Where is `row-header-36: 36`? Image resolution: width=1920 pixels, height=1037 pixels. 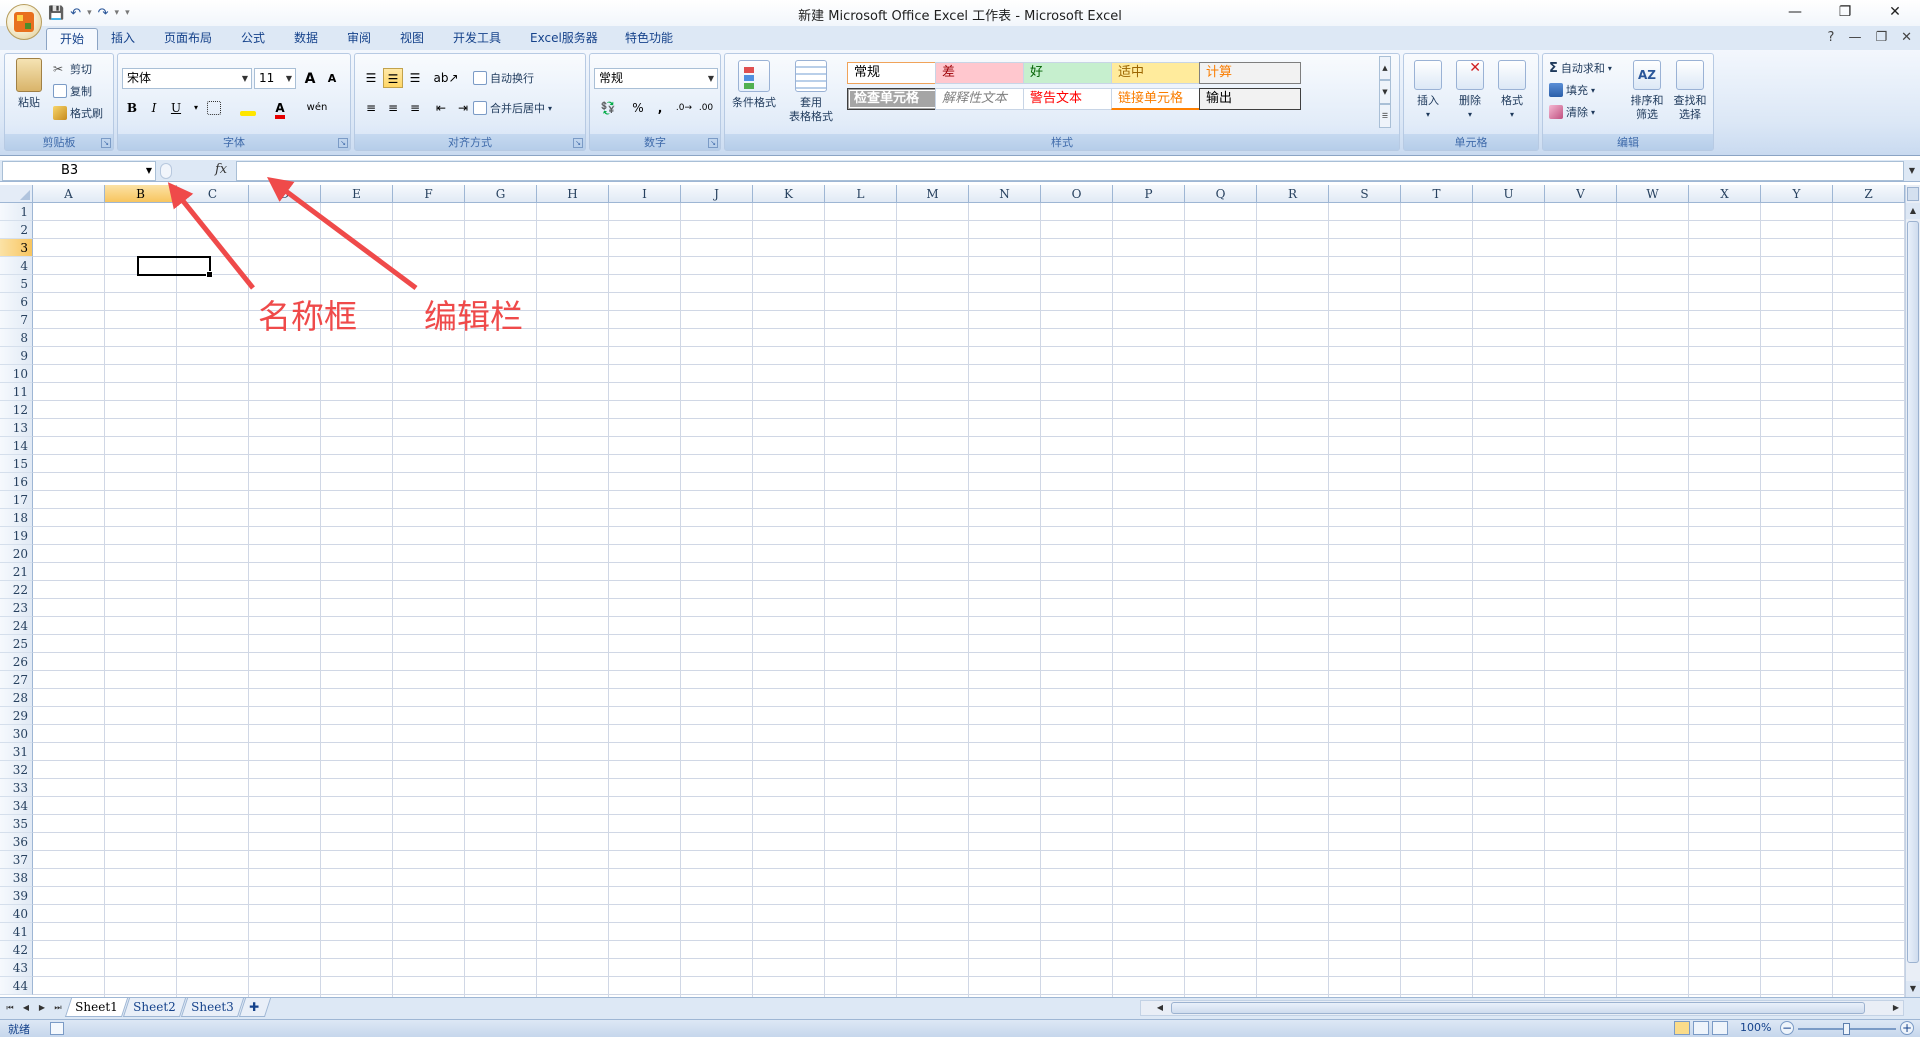
row-header-36: 36 is located at coordinates (16, 842).